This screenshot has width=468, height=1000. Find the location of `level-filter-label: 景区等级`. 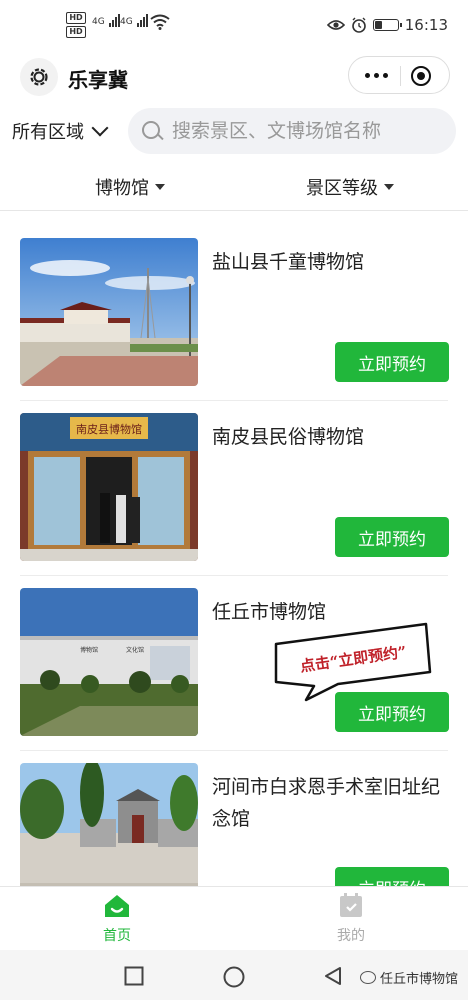

level-filter-label: 景区等级 is located at coordinates (342, 188).